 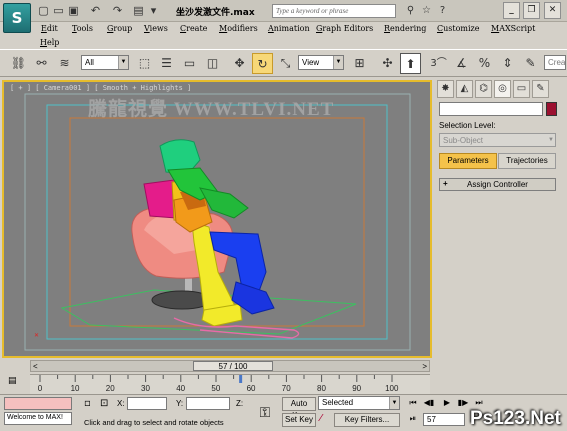 What do you see at coordinates (299, 420) in the screenshot?
I see `set-key-button: Set Key` at bounding box center [299, 420].